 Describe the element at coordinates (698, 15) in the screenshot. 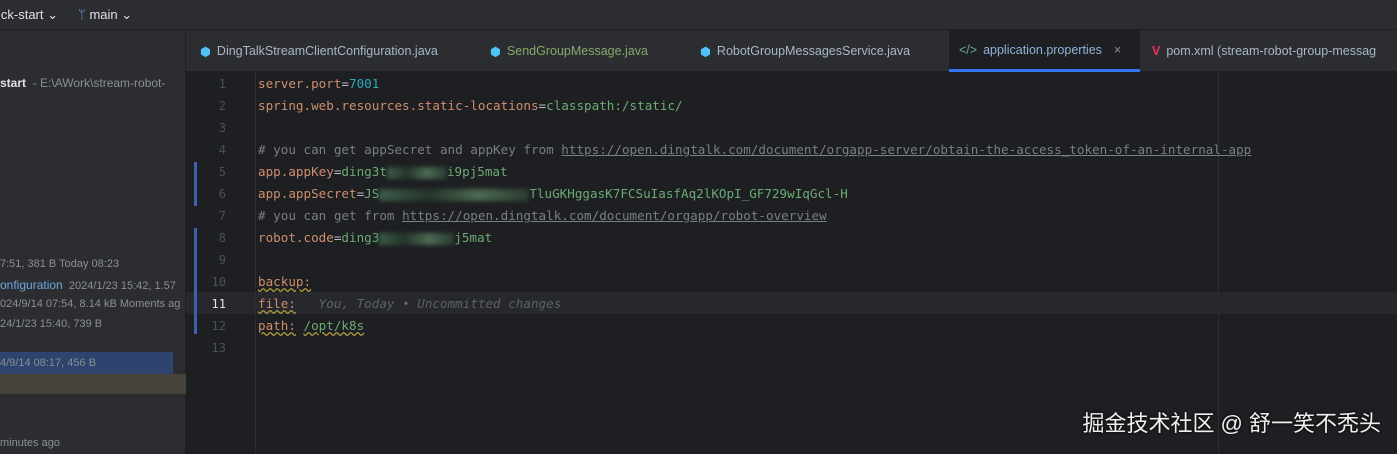

I see `top-bar: ick-start ⌄ ᛘ main ⌄` at that location.